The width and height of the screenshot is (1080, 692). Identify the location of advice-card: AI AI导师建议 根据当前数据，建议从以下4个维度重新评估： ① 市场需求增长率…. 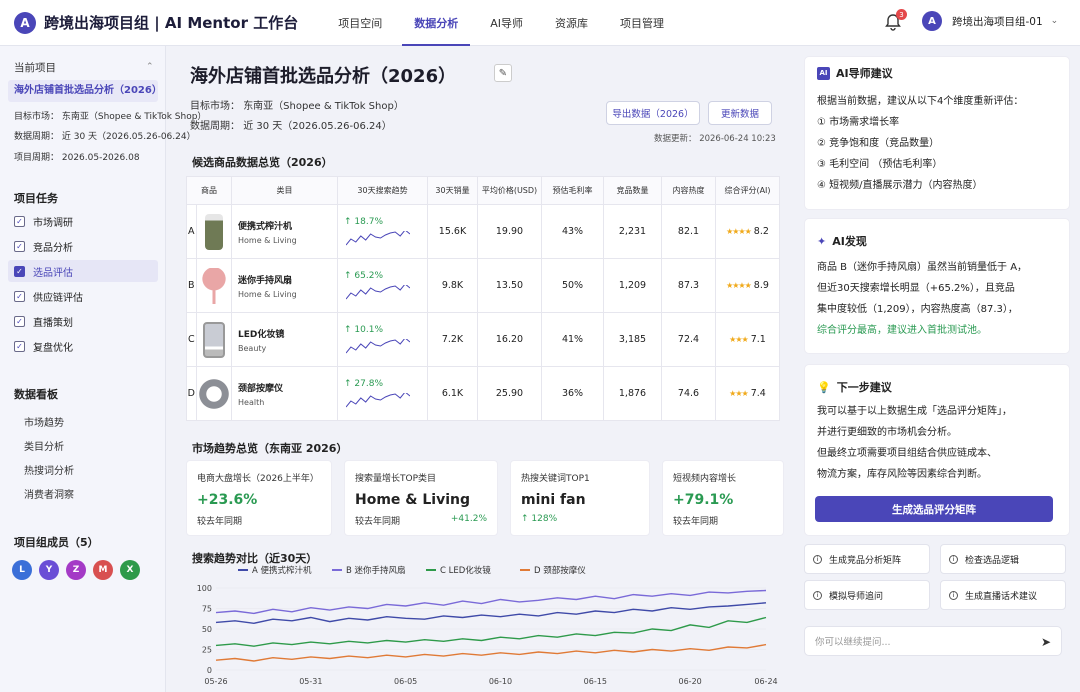
(937, 133).